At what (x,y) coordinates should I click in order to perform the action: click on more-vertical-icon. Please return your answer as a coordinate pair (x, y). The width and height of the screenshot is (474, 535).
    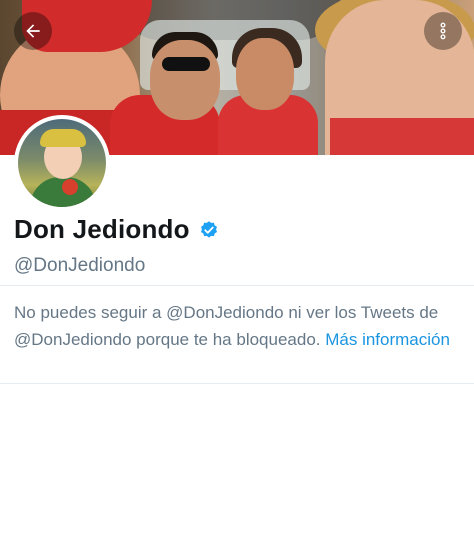
    Looking at the image, I should click on (443, 31).